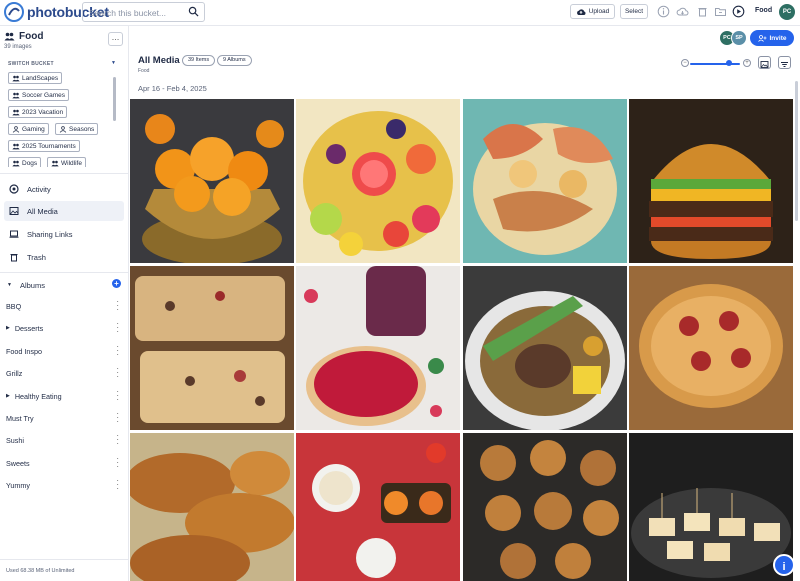 The width and height of the screenshot is (800, 581). What do you see at coordinates (545, 507) in the screenshot?
I see `cinnamon-knots-photo` at bounding box center [545, 507].